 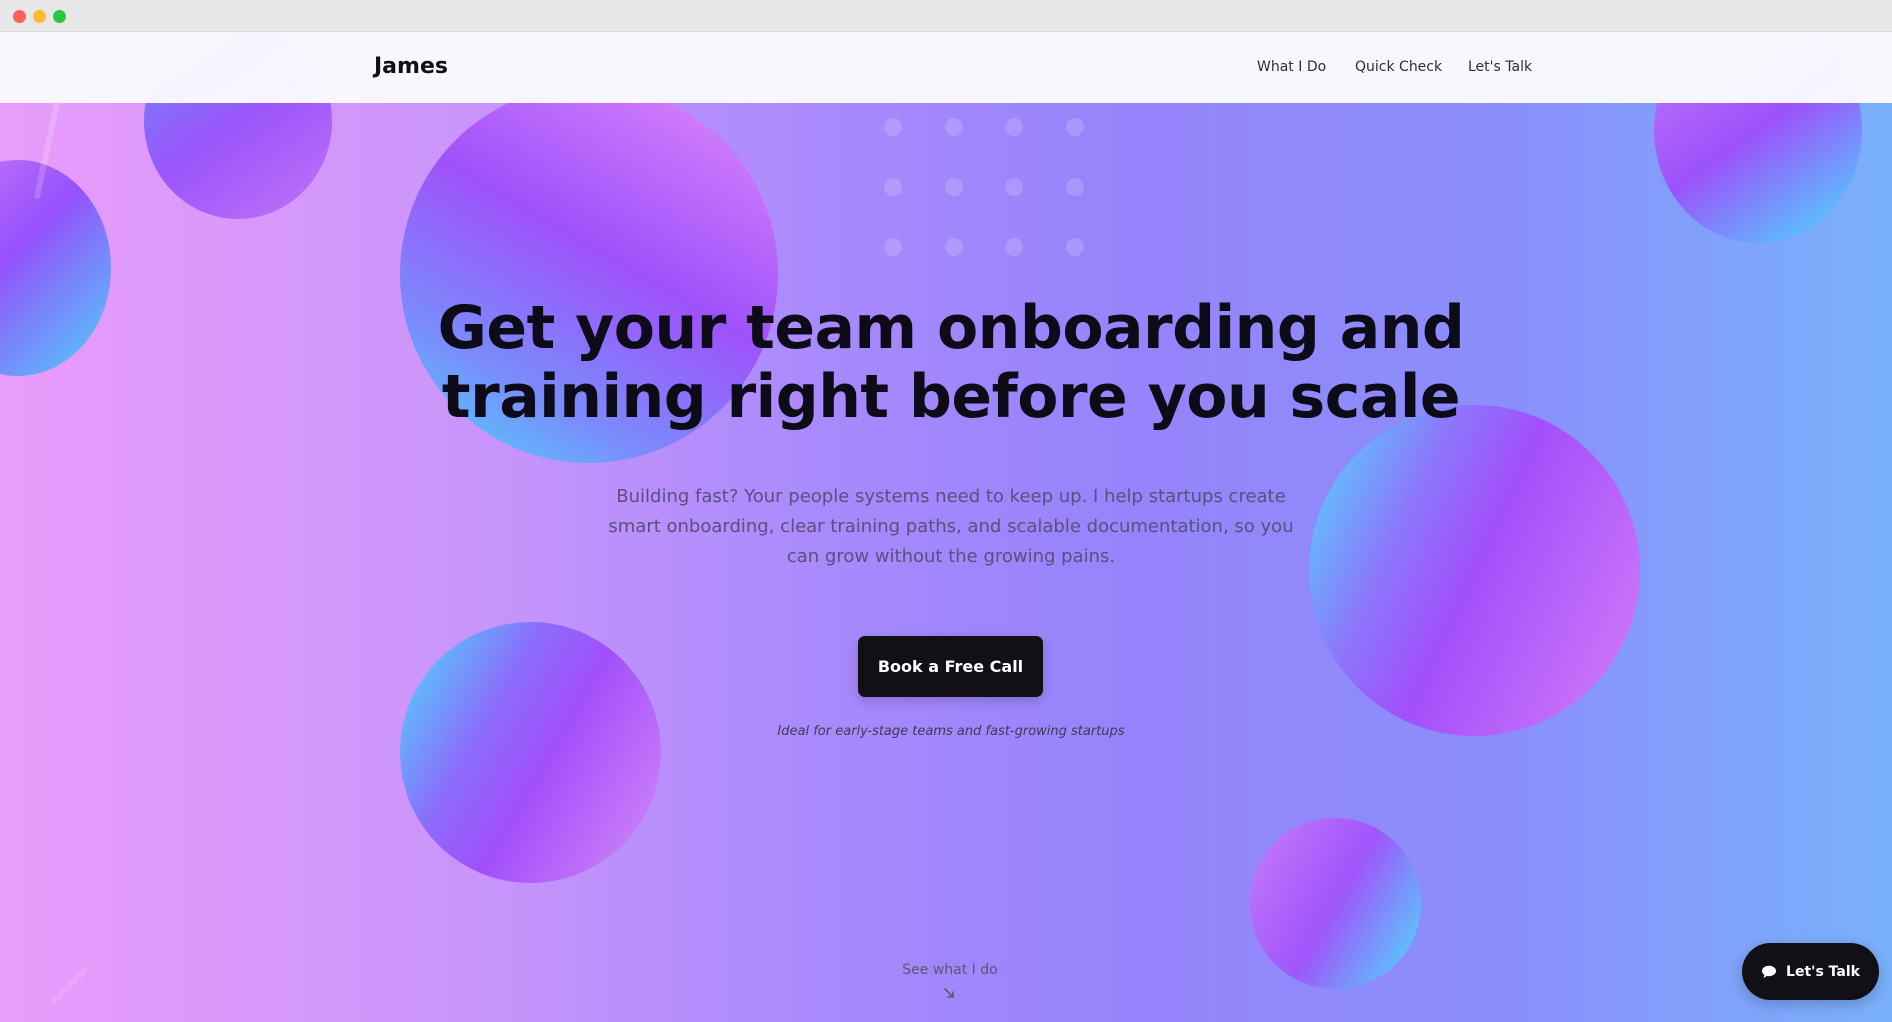 I want to click on headline-line: training right before you scale, so click(x=951, y=397).